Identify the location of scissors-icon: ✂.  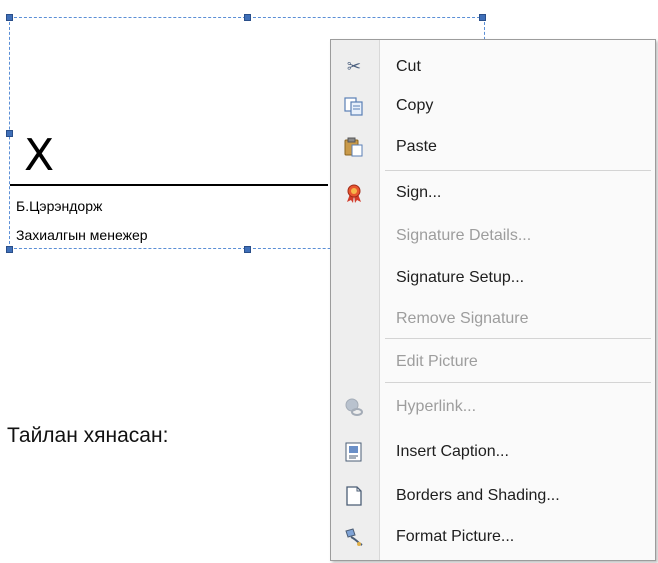
(354, 66).